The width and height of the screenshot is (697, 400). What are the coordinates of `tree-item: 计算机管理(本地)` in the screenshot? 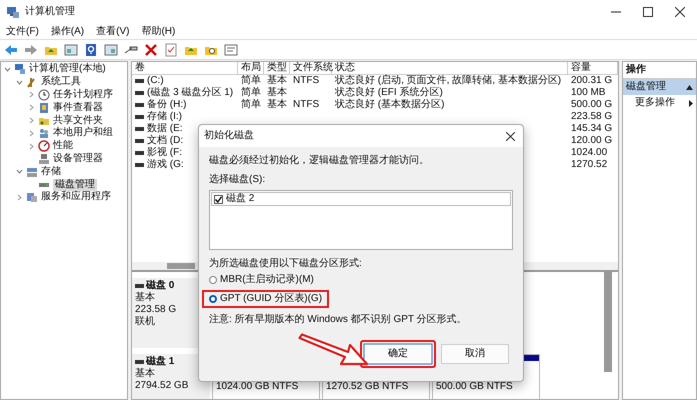 It's located at (67, 69).